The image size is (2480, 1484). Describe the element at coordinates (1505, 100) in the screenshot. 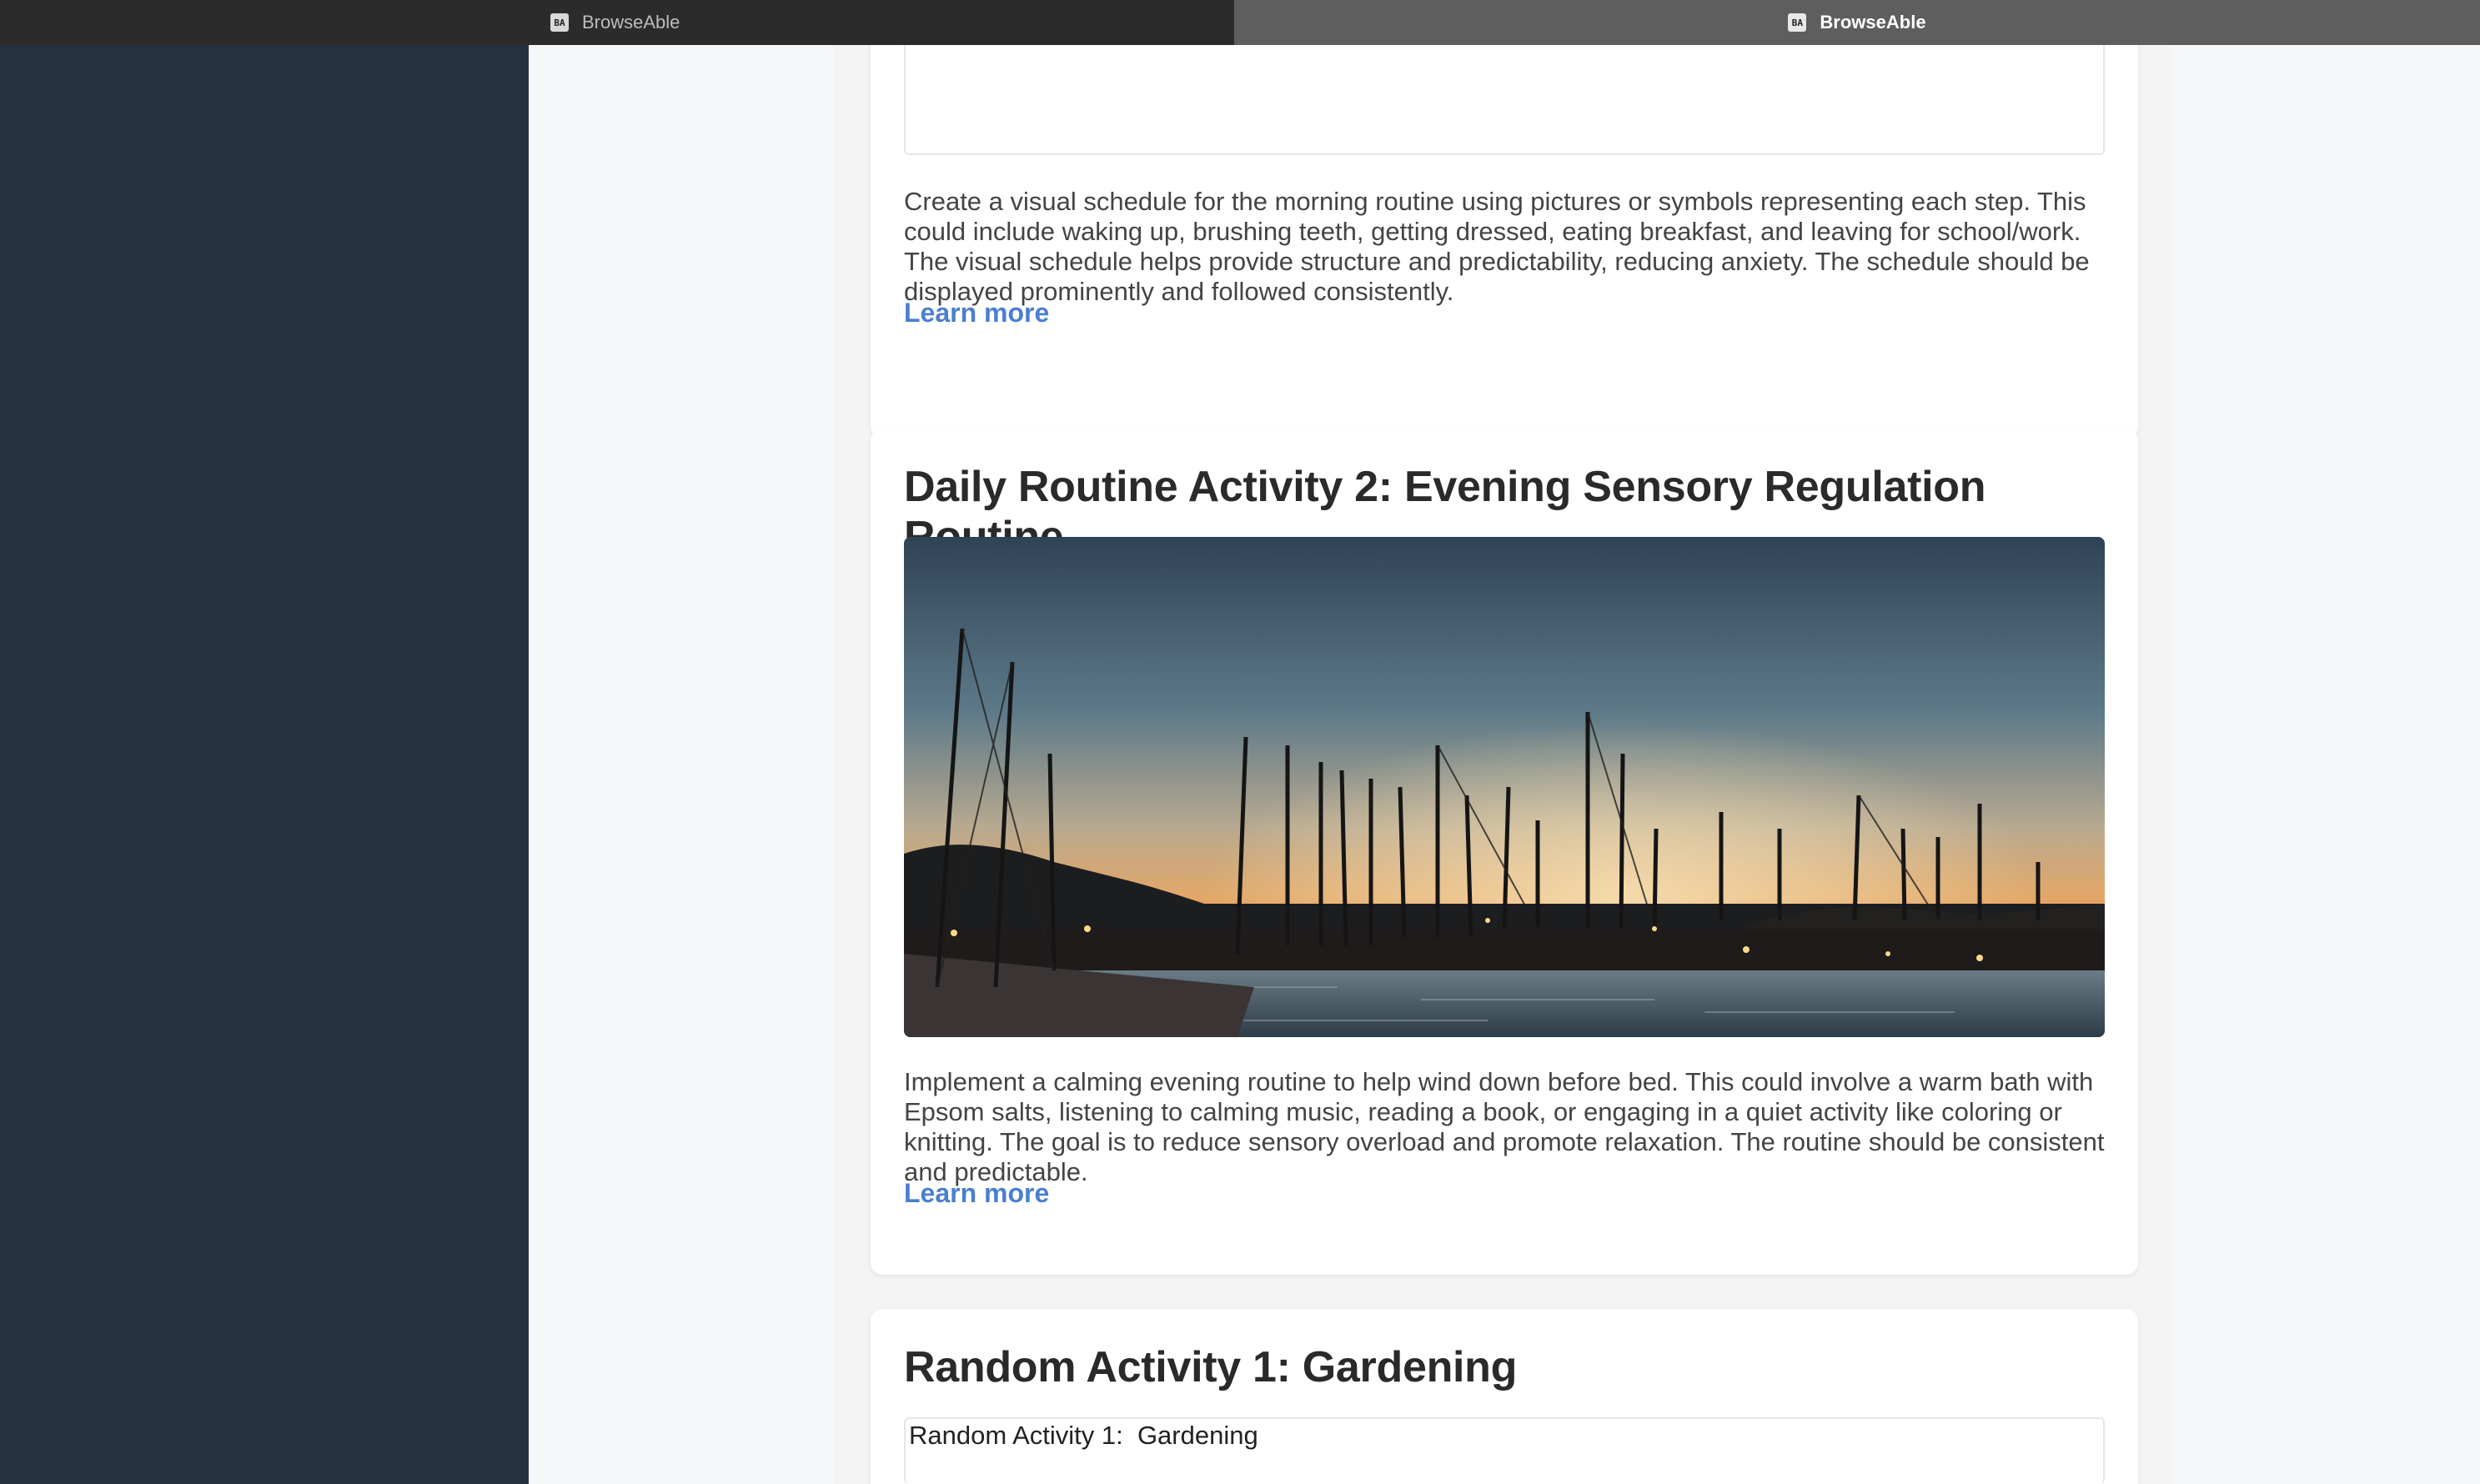

I see `embedded-frame` at that location.